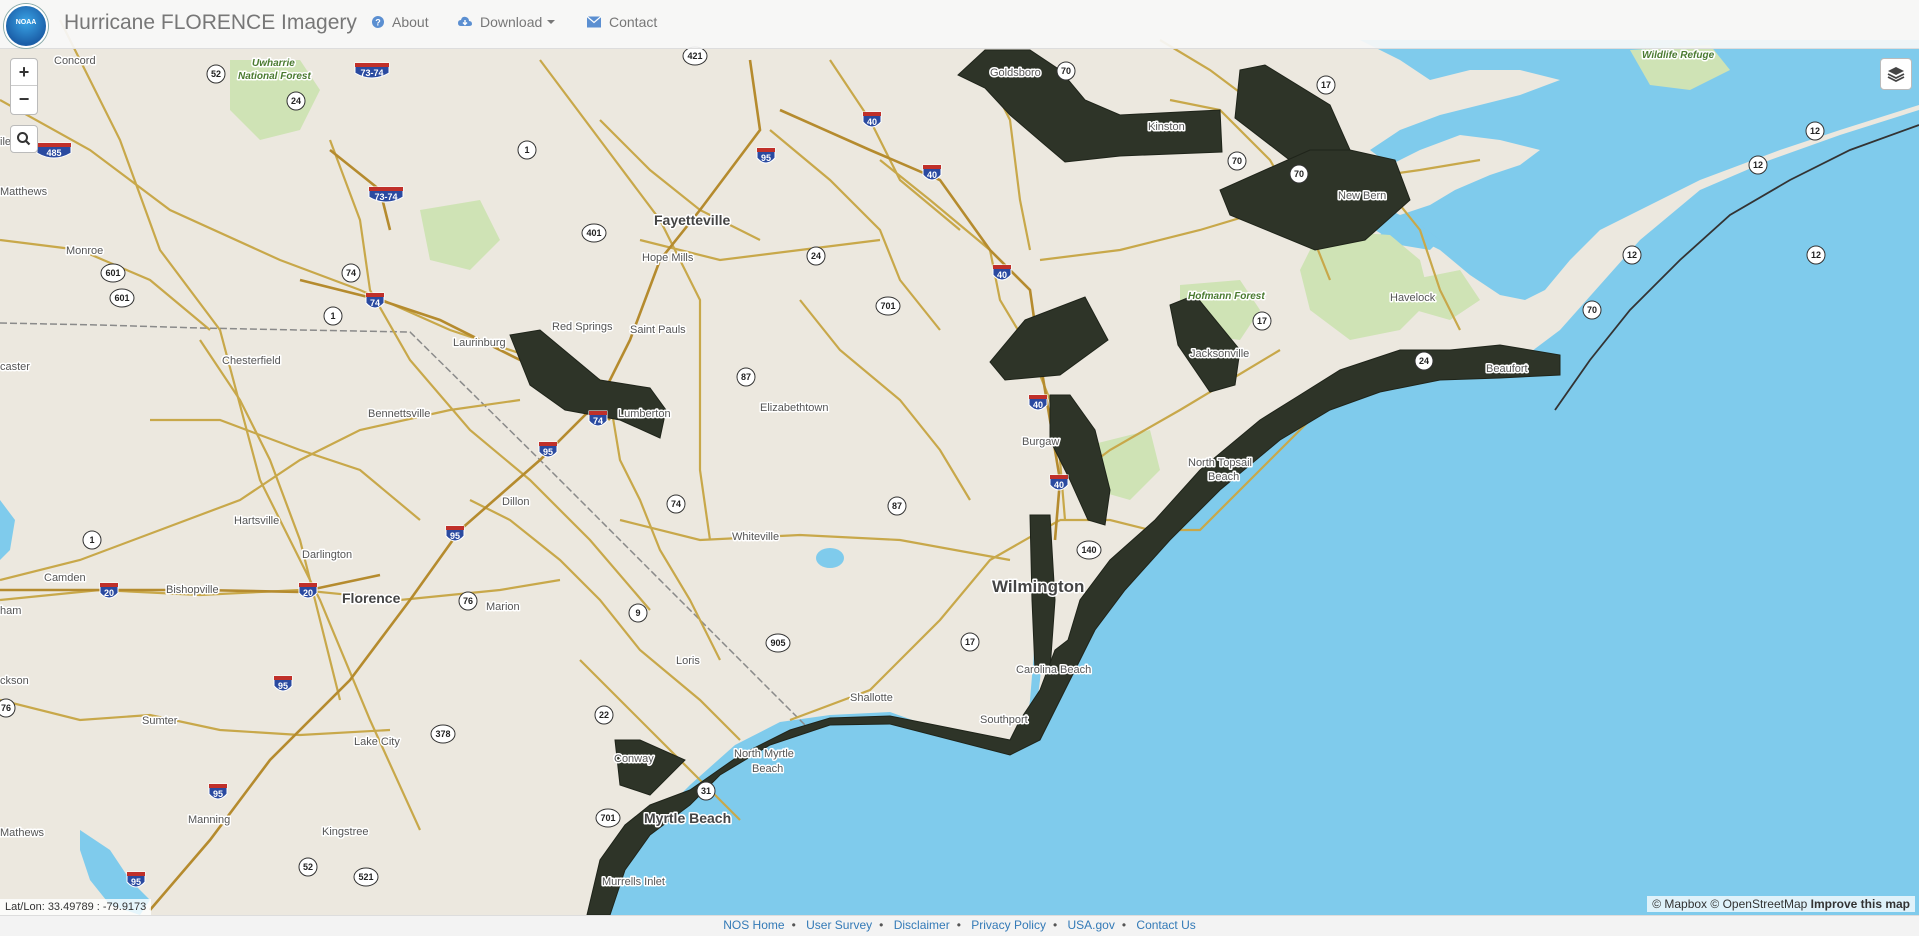  What do you see at coordinates (644, 414) in the screenshot?
I see `label-lumberton: Lumberton` at bounding box center [644, 414].